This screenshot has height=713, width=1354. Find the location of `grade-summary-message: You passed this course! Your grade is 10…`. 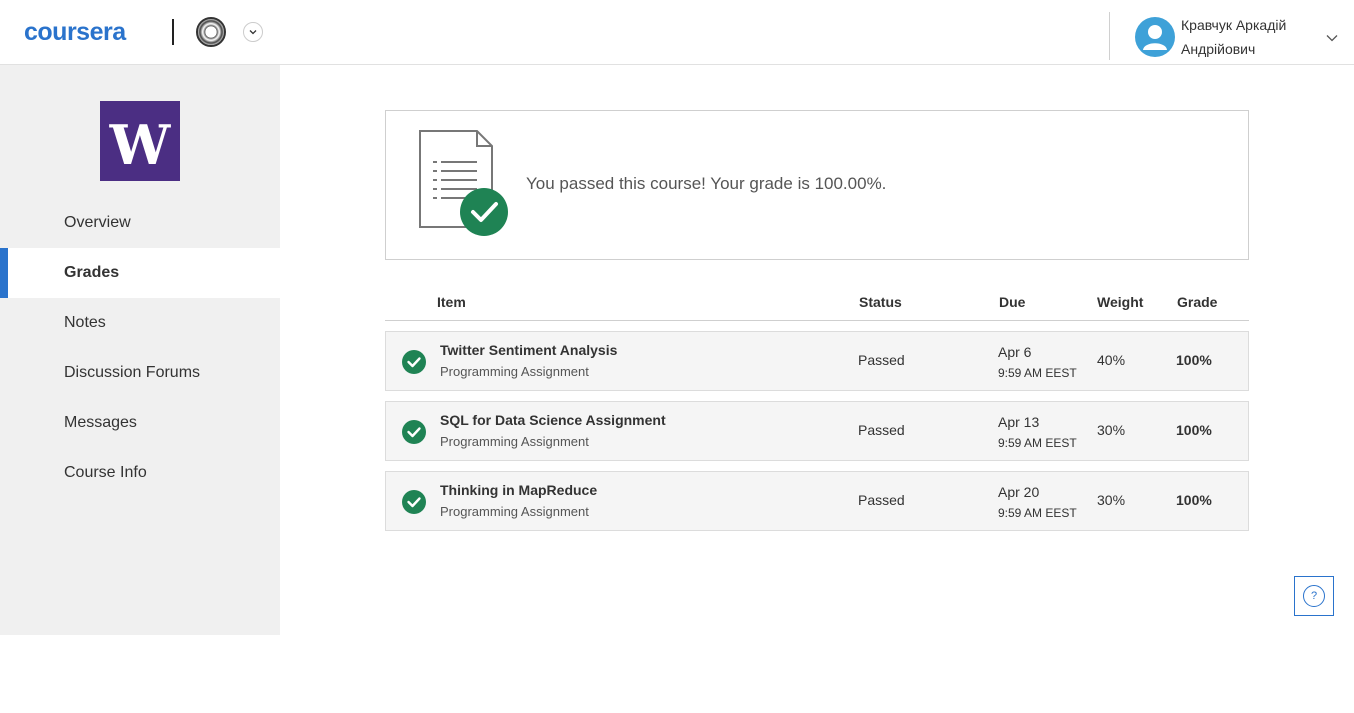

grade-summary-message: You passed this course! Your grade is 10… is located at coordinates (706, 183).